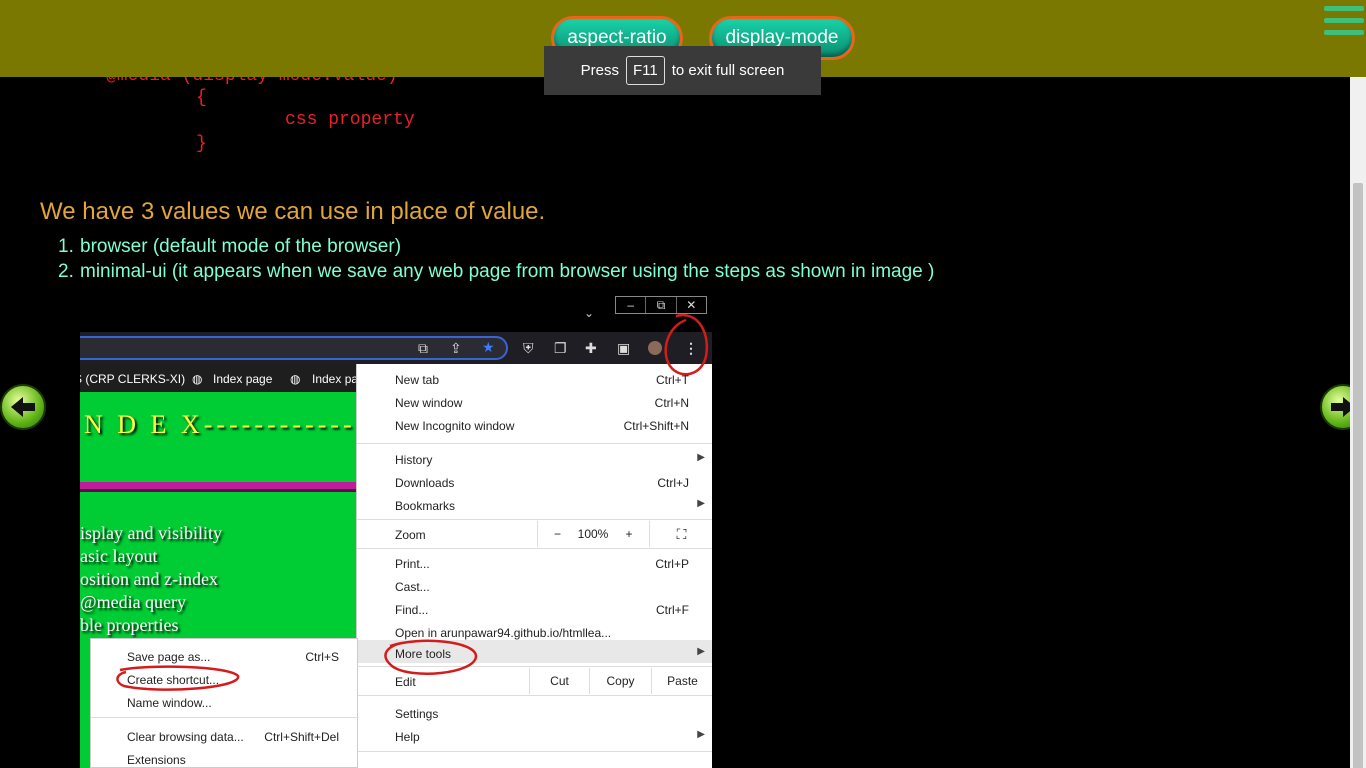 Image resolution: width=1366 pixels, height=768 pixels. What do you see at coordinates (631, 305) in the screenshot?
I see `minimize-icon: –` at bounding box center [631, 305].